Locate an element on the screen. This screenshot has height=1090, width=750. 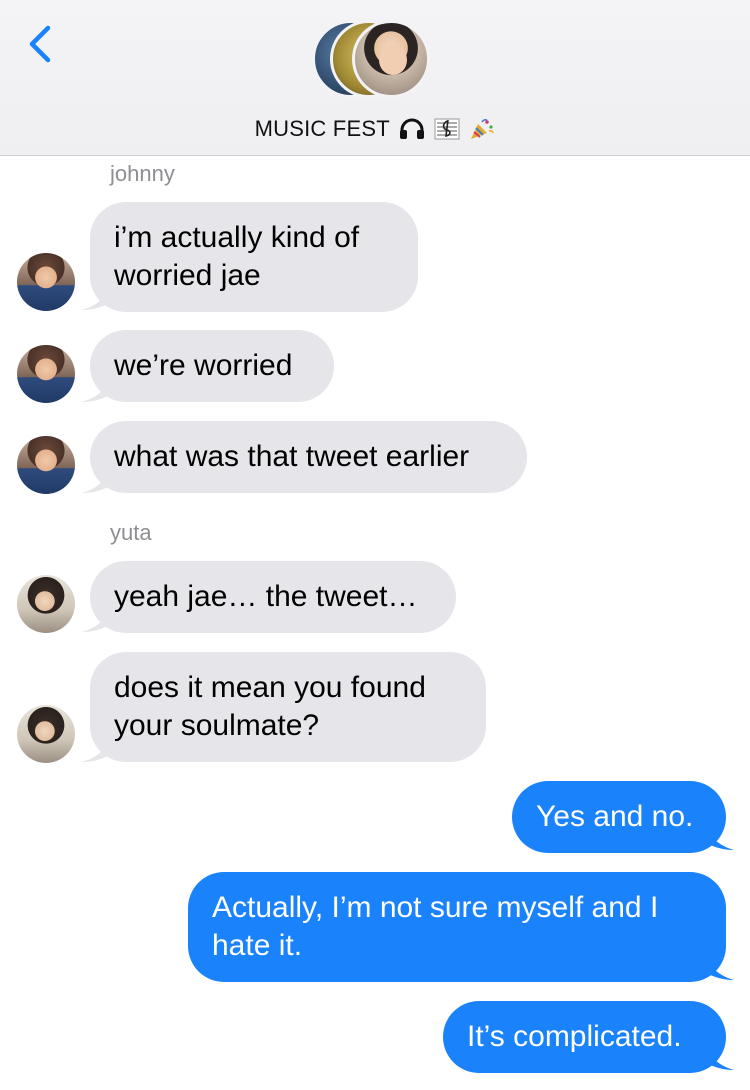
group-member-avatar is located at coordinates (391, 59).